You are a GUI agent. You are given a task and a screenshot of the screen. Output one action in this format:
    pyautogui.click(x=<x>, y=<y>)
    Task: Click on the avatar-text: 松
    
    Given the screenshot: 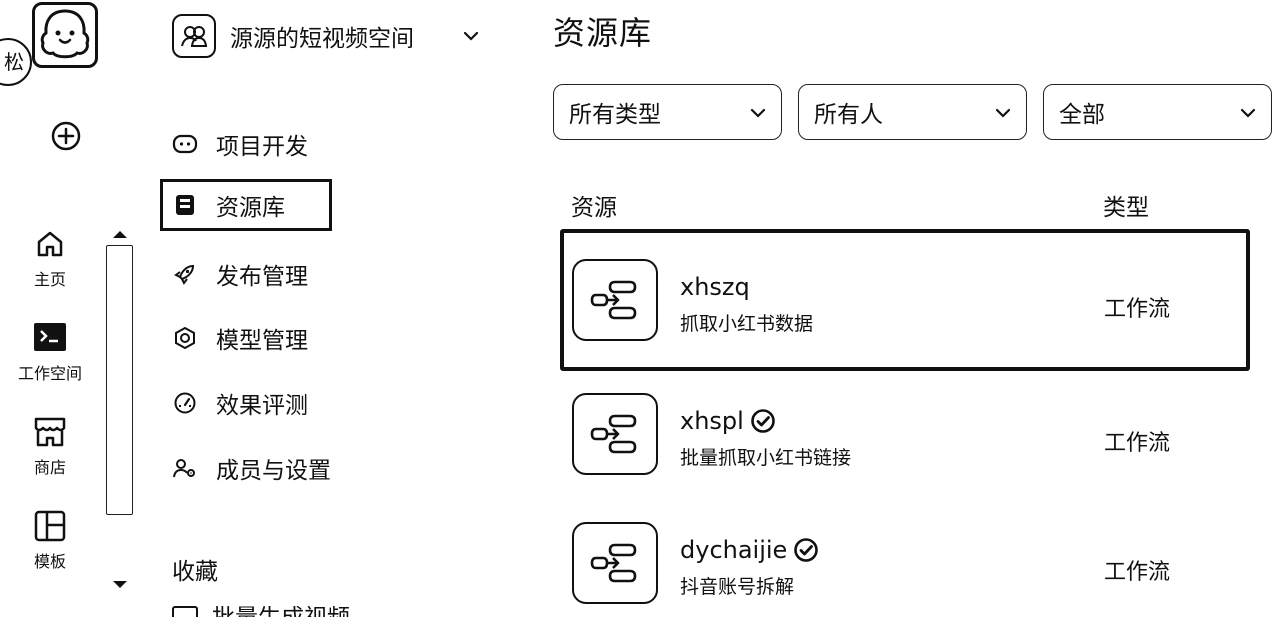 What is the action you would take?
    pyautogui.click(x=14, y=62)
    